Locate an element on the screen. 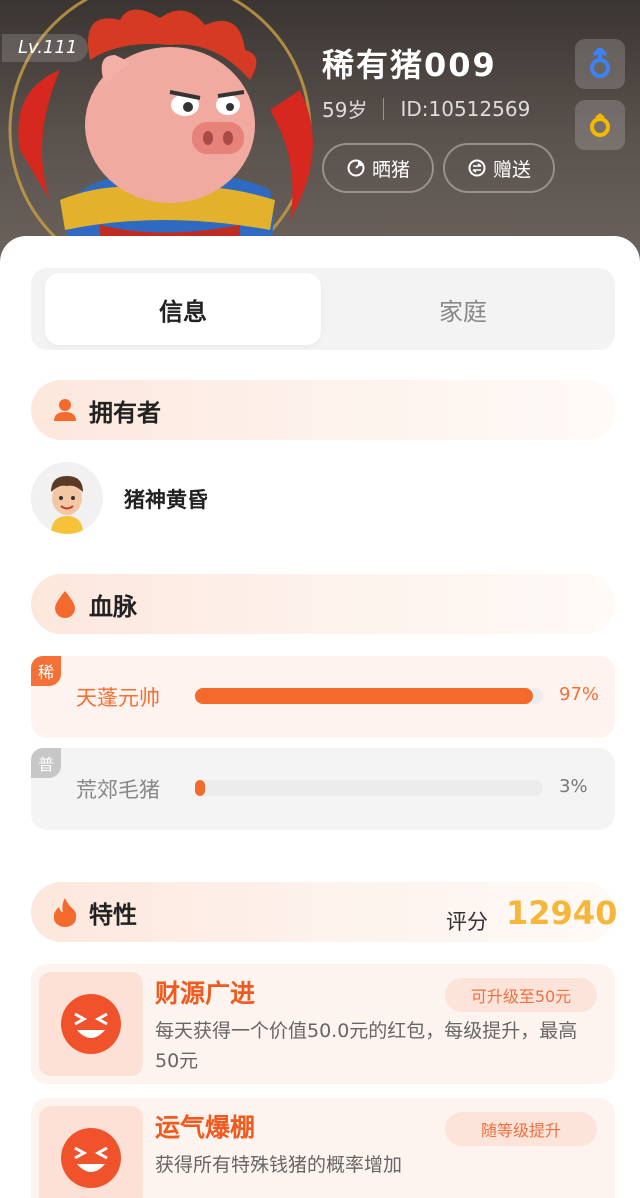 The height and width of the screenshot is (1198, 640). pig-meta: 59岁 ID:10512569 is located at coordinates (426, 108).